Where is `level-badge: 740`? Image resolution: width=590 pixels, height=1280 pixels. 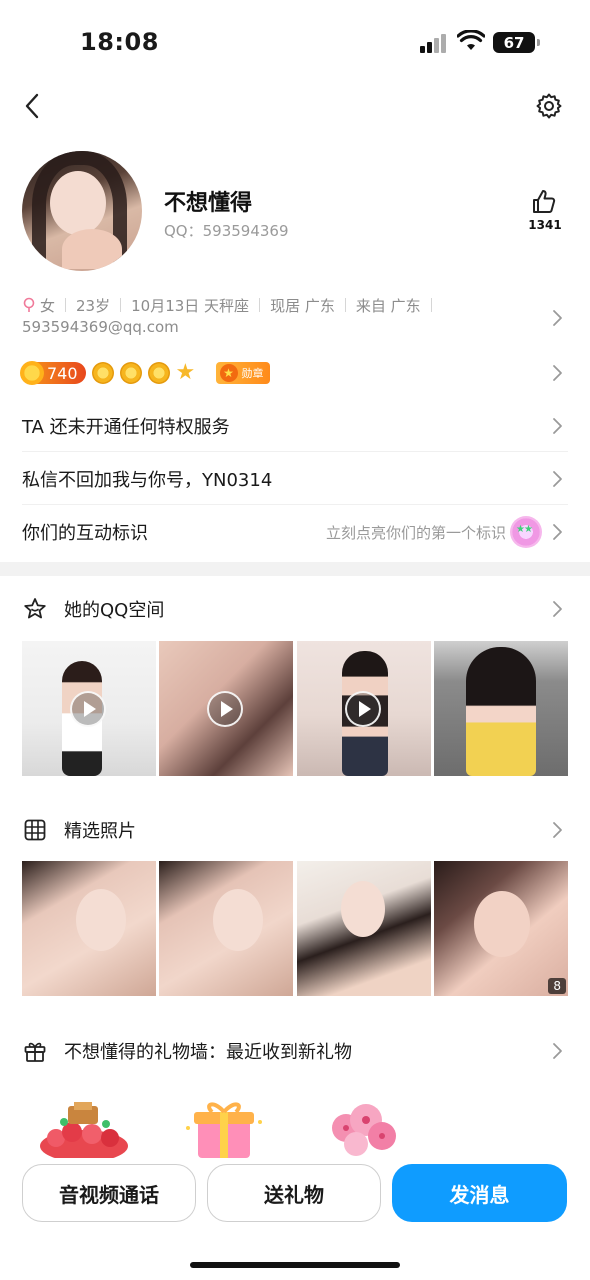
level-badge: 740 is located at coordinates (53, 373).